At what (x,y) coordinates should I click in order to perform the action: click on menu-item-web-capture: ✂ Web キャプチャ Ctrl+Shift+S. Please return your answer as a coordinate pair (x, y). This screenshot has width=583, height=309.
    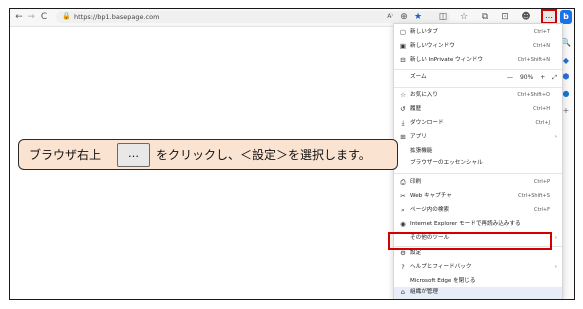
    Looking at the image, I should click on (478, 196).